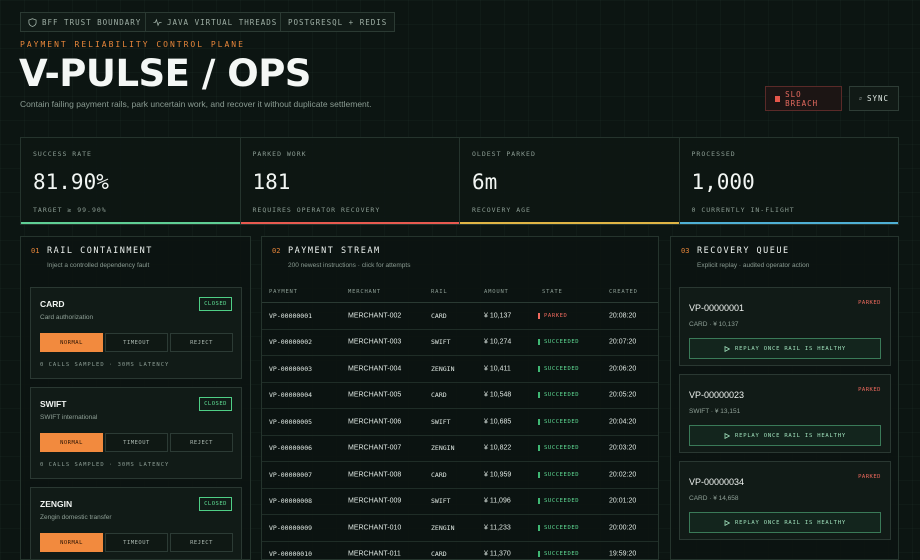  I want to click on rail-cell: ZENGIN, so click(443, 368).